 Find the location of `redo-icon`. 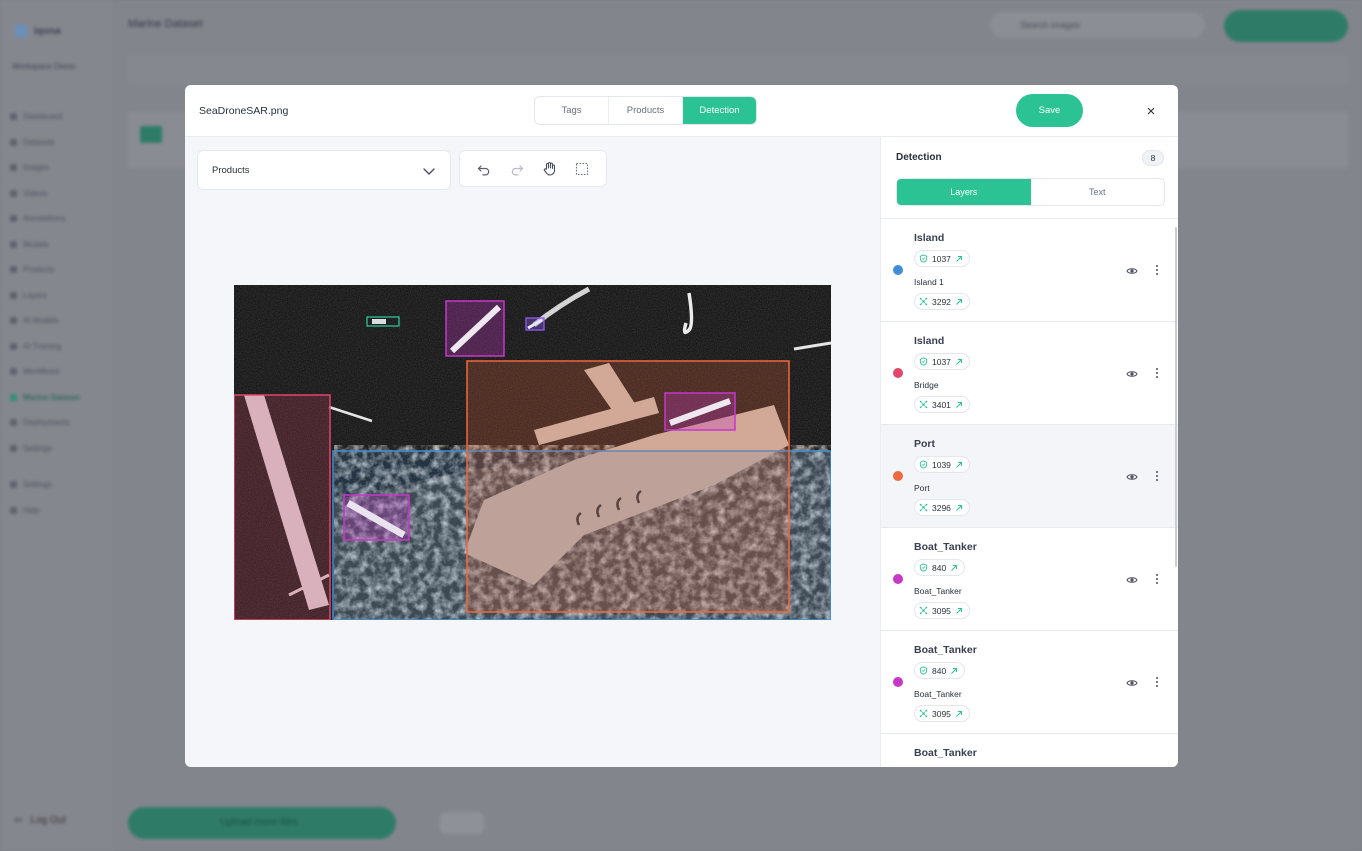

redo-icon is located at coordinates (517, 169).